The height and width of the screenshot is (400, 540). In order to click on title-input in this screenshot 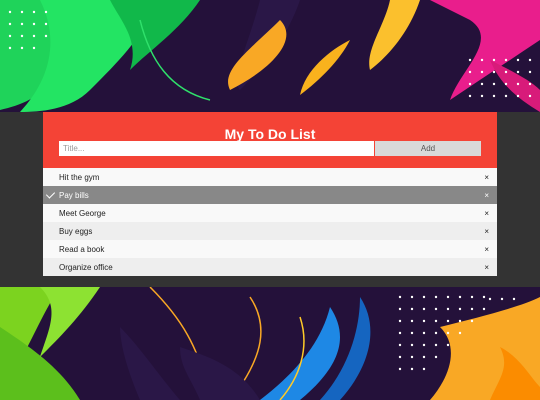, I will do `click(216, 148)`.